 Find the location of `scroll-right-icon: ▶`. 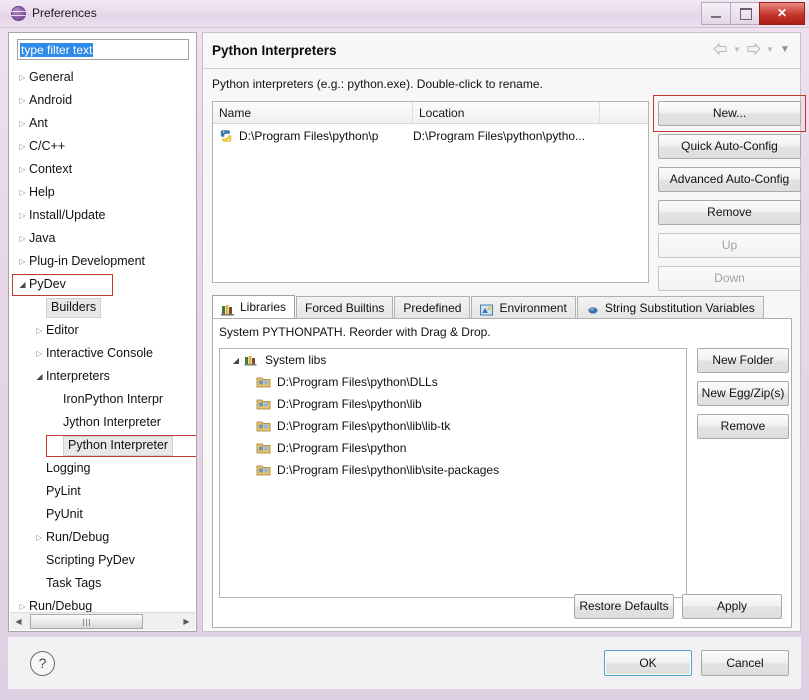

scroll-right-icon: ▶ is located at coordinates (186, 621).